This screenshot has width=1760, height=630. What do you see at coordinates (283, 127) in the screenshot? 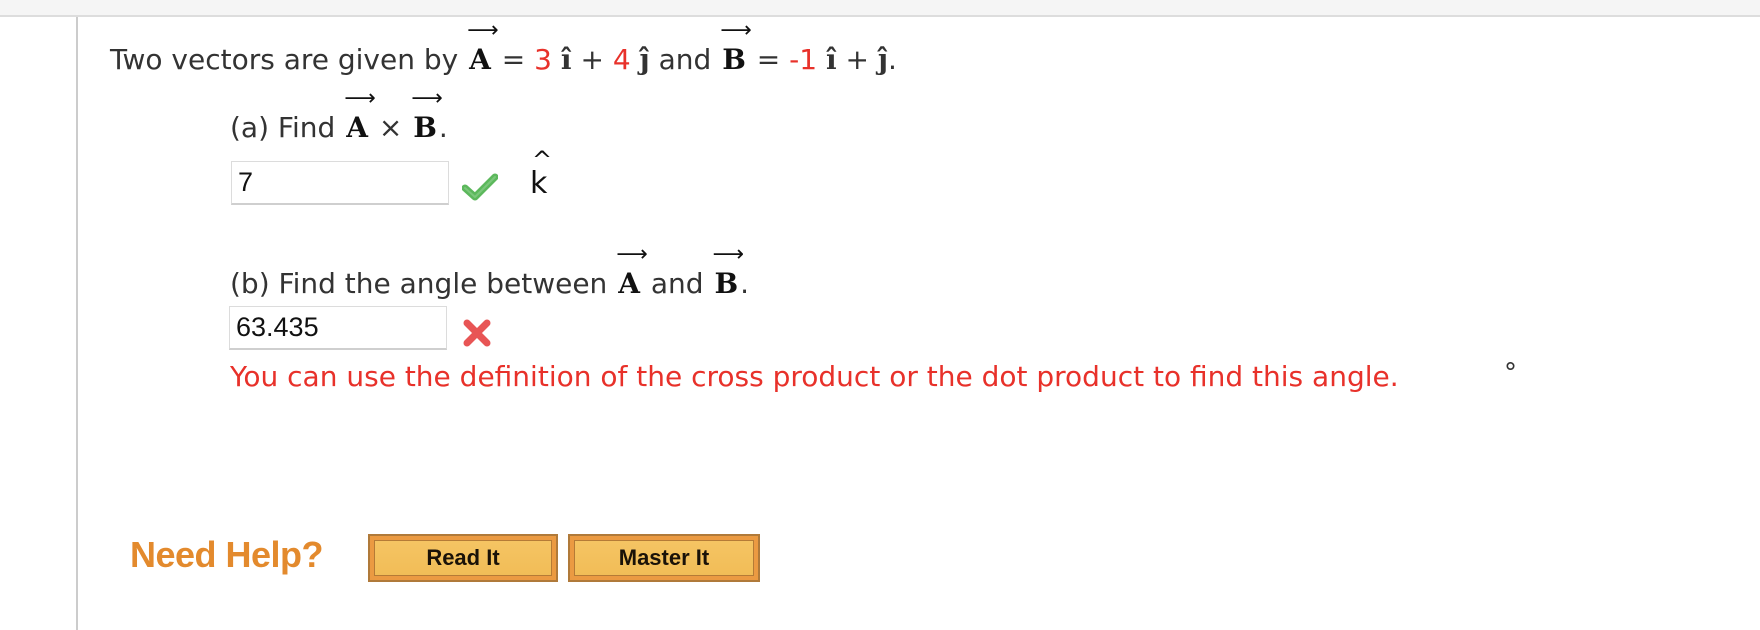
I see `part-a-label: (a) Find` at bounding box center [283, 127].